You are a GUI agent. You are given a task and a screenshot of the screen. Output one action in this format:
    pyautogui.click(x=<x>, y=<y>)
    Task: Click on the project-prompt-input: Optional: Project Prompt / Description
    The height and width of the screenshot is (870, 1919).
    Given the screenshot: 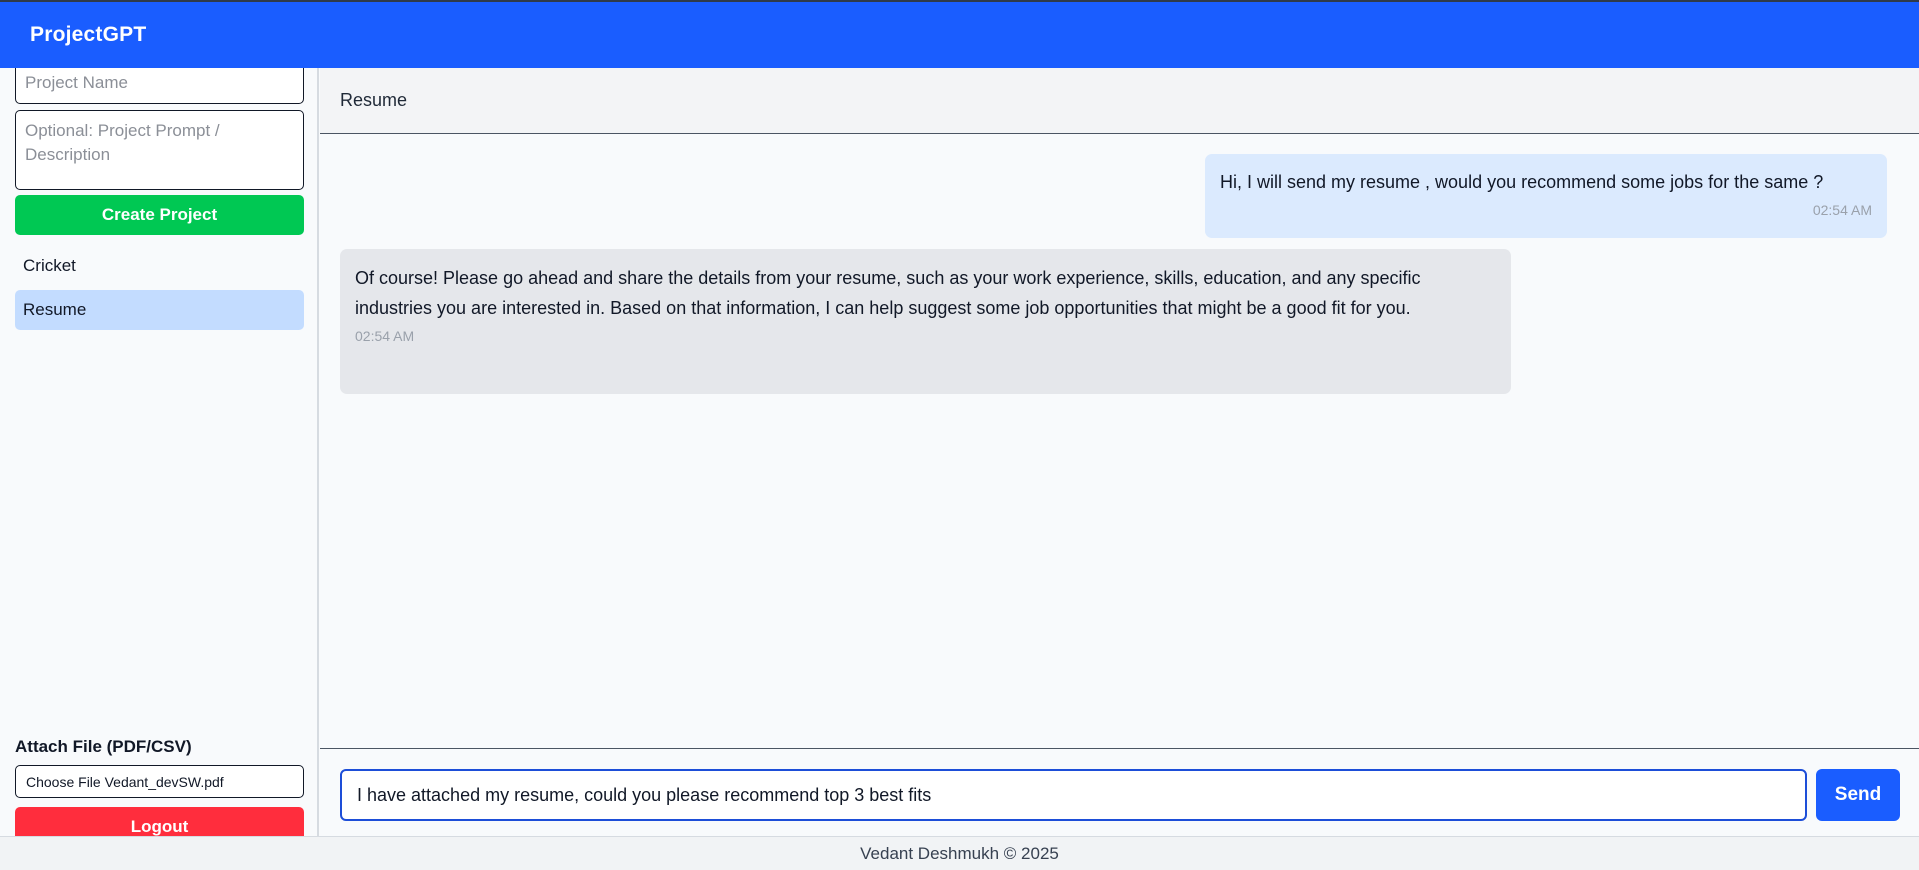 What is the action you would take?
    pyautogui.click(x=159, y=150)
    